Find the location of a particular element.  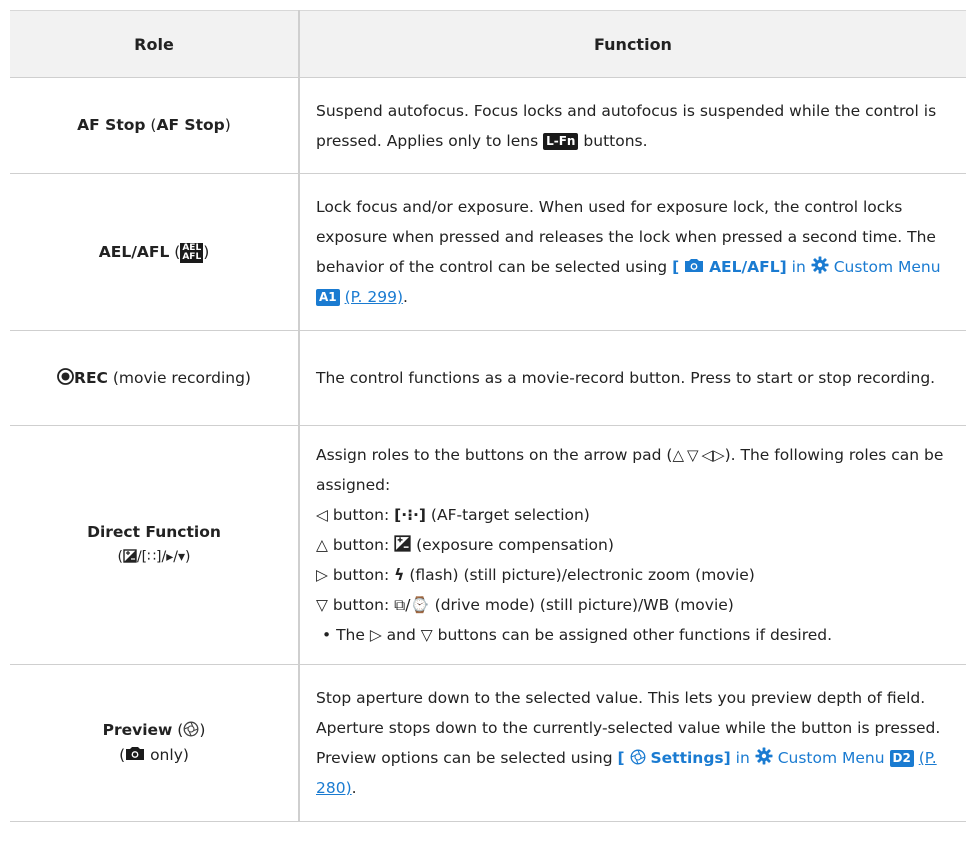

up-button-label: △ button: is located at coordinates (353, 545).